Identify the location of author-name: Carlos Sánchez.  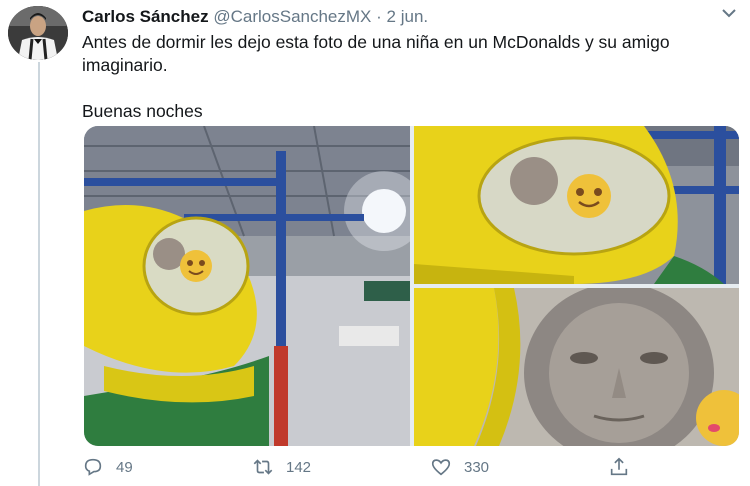
(145, 16).